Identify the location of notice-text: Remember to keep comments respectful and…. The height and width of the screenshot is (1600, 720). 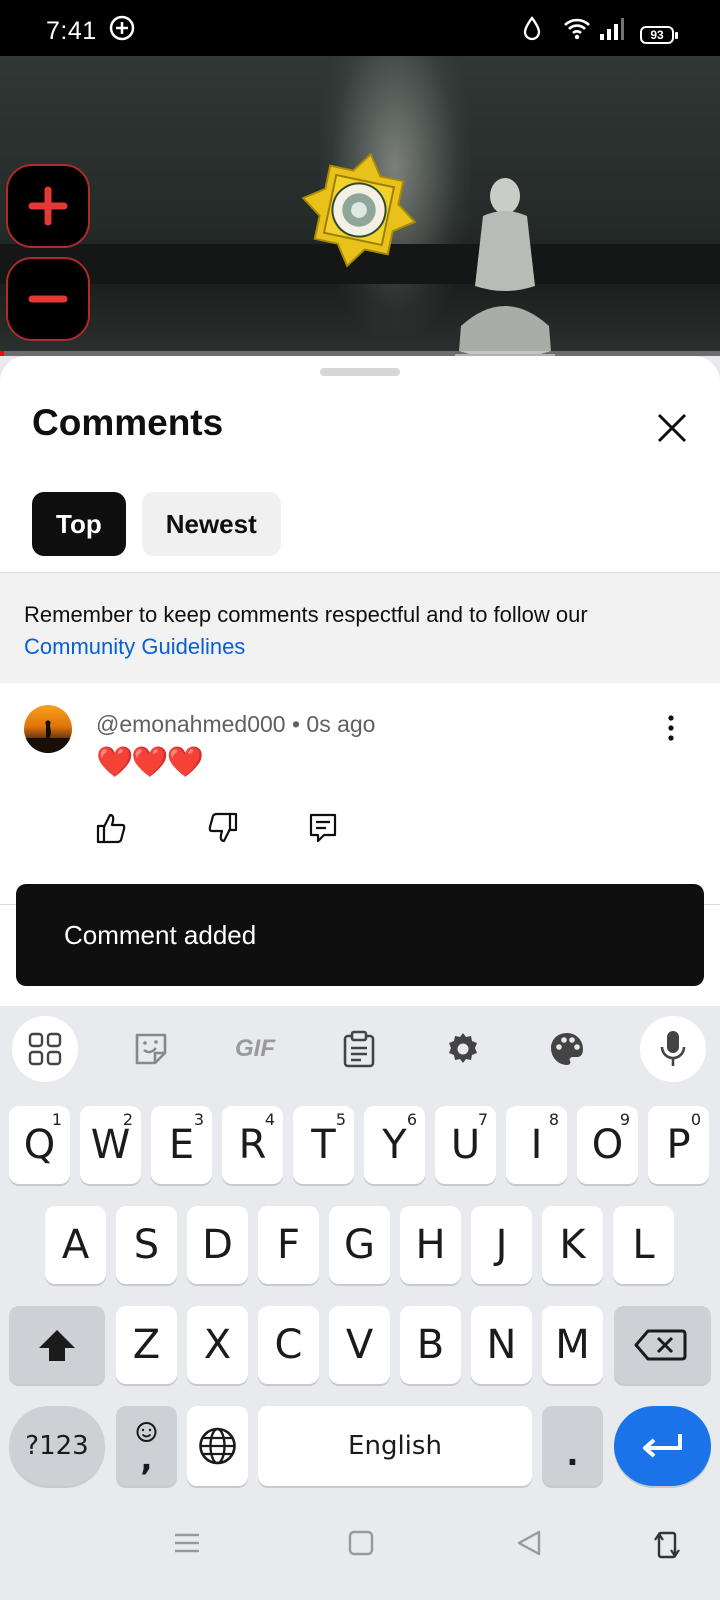
(306, 614).